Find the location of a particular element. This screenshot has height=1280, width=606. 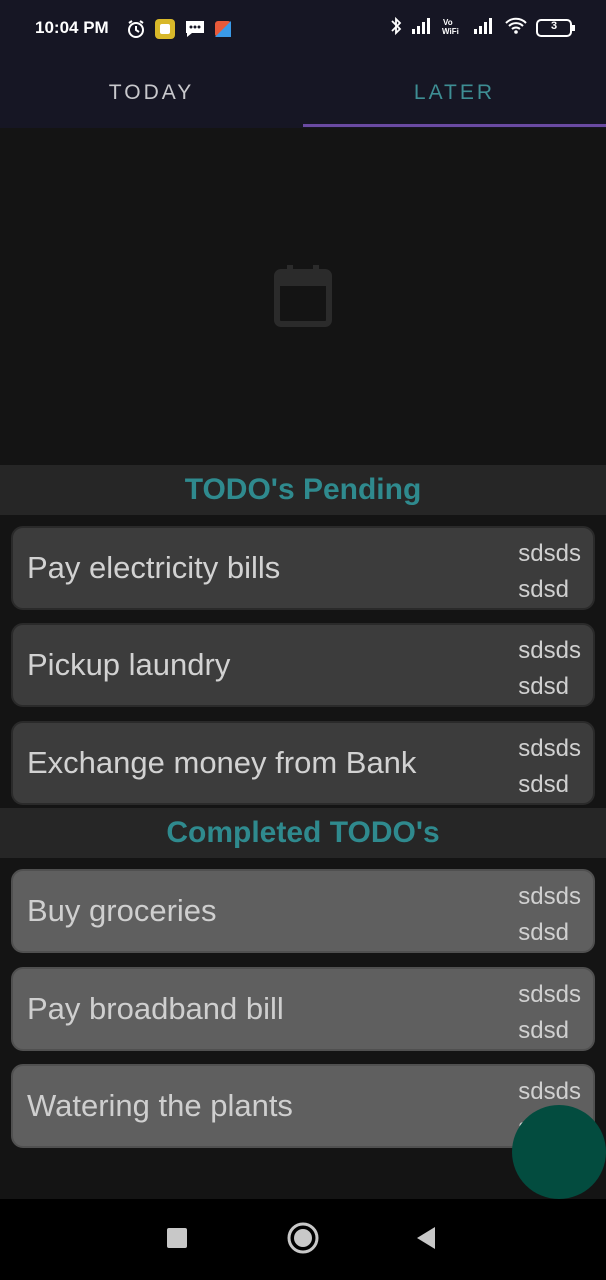

pending-section-header: TODO's Pending is located at coordinates (303, 490).